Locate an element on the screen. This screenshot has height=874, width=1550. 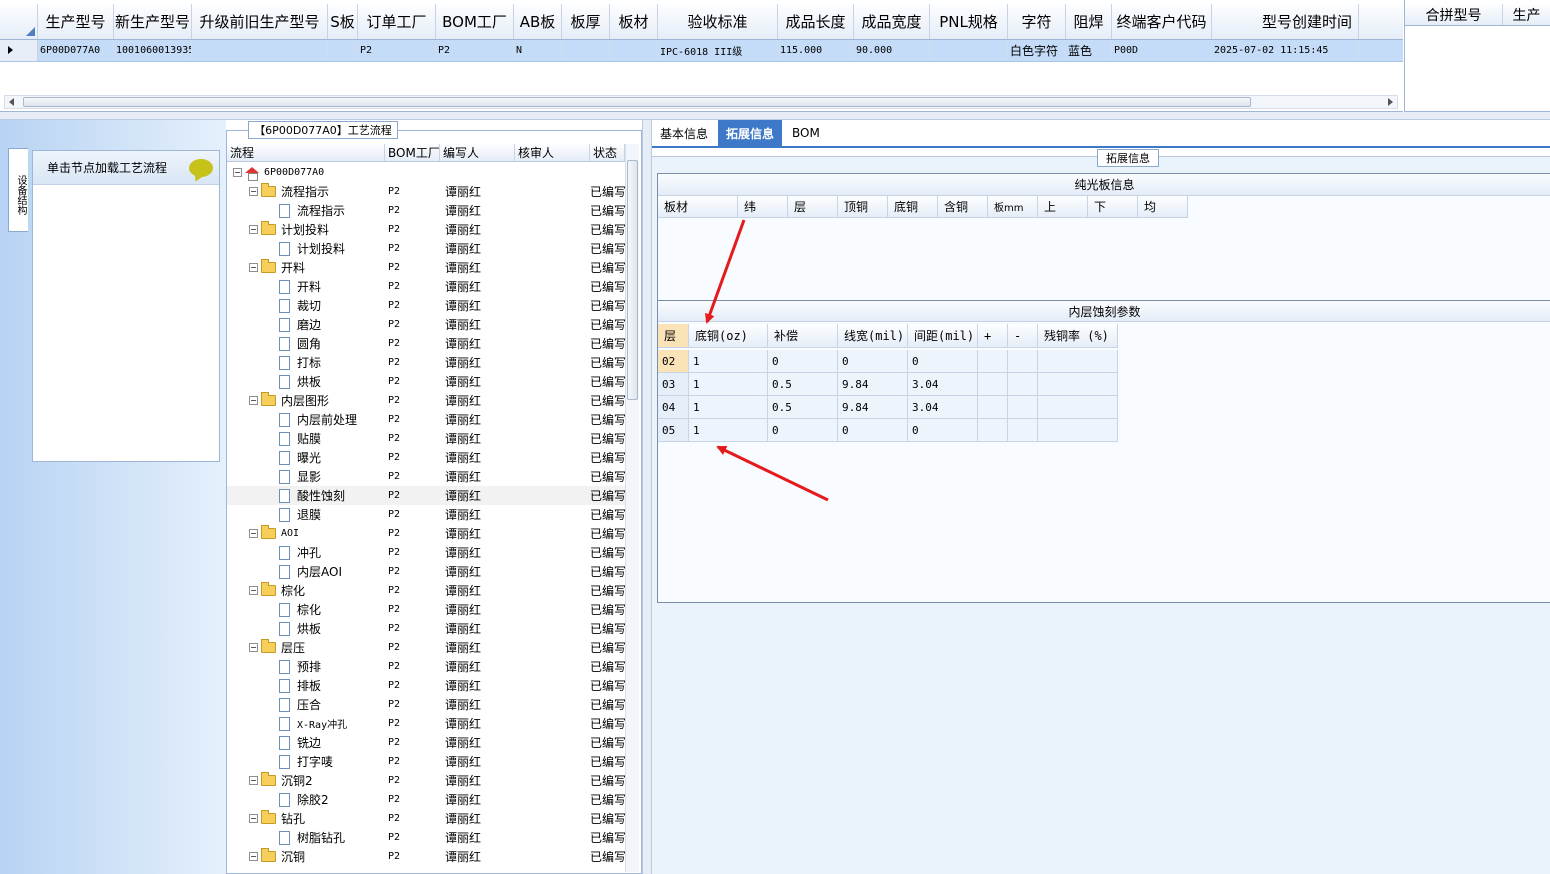
column-header: 板材 is located at coordinates (634, 21).